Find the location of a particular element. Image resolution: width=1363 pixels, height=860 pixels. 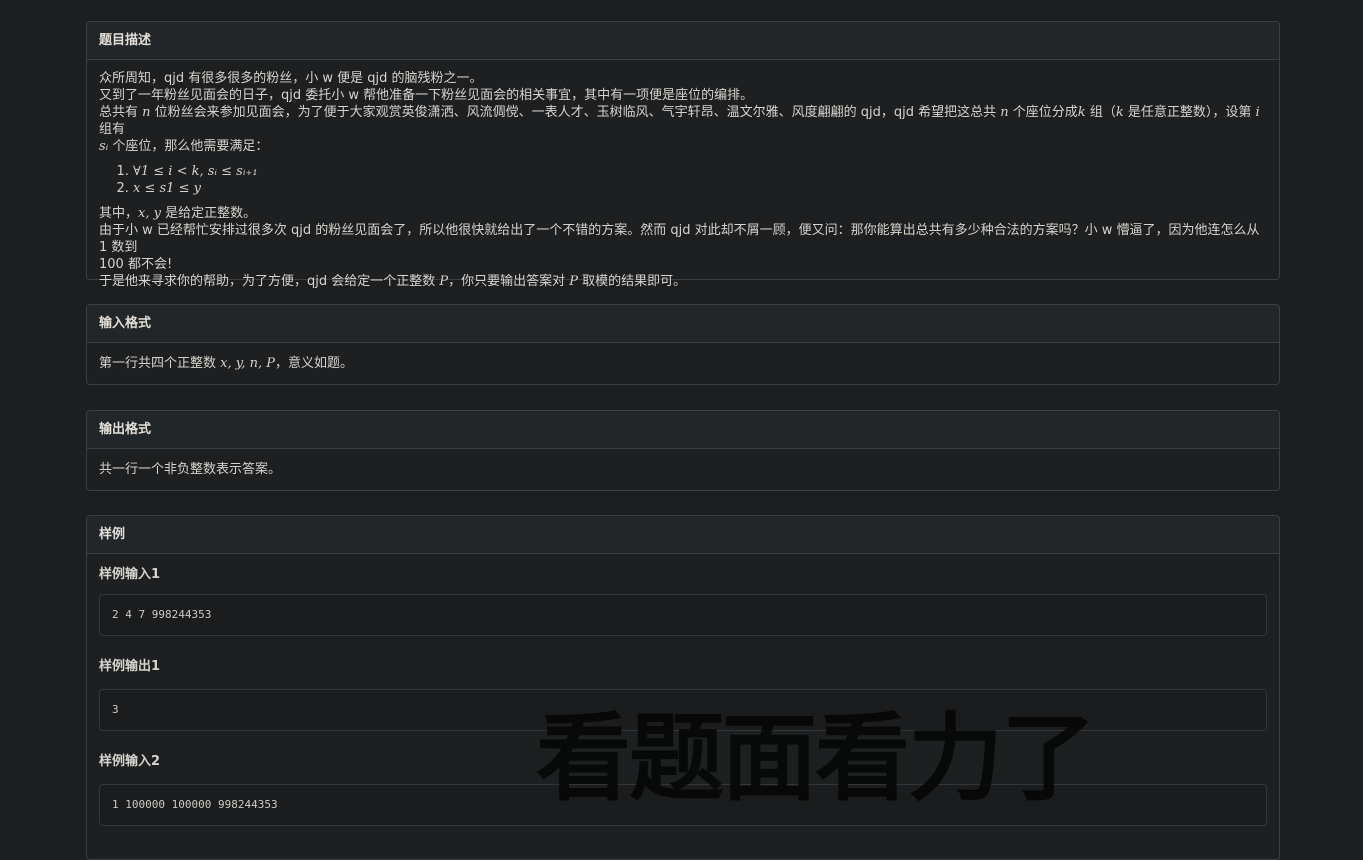

output-format-panel: 输出格式 共一行一个非负整数表示答案。 is located at coordinates (683, 450).